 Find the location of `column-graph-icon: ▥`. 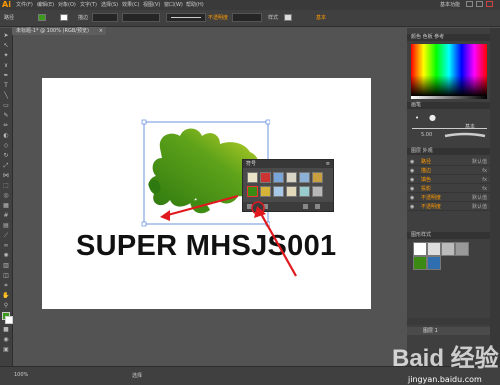

column-graph-icon: ▥ is located at coordinates (6, 265).